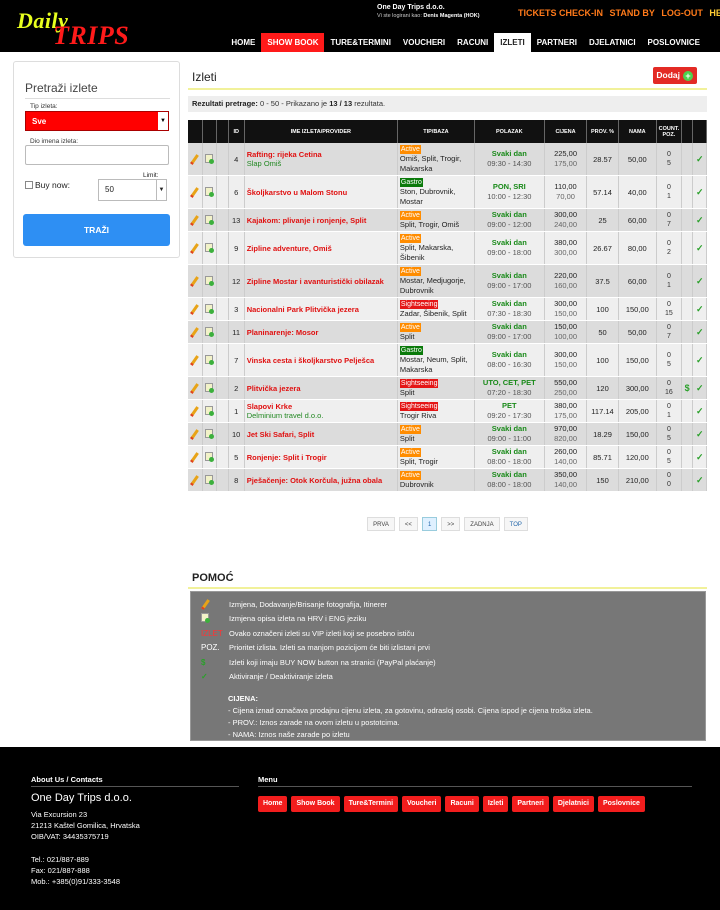 This screenshot has width=720, height=910. I want to click on footer-menu-turetermini: Ture&Termini, so click(371, 804).